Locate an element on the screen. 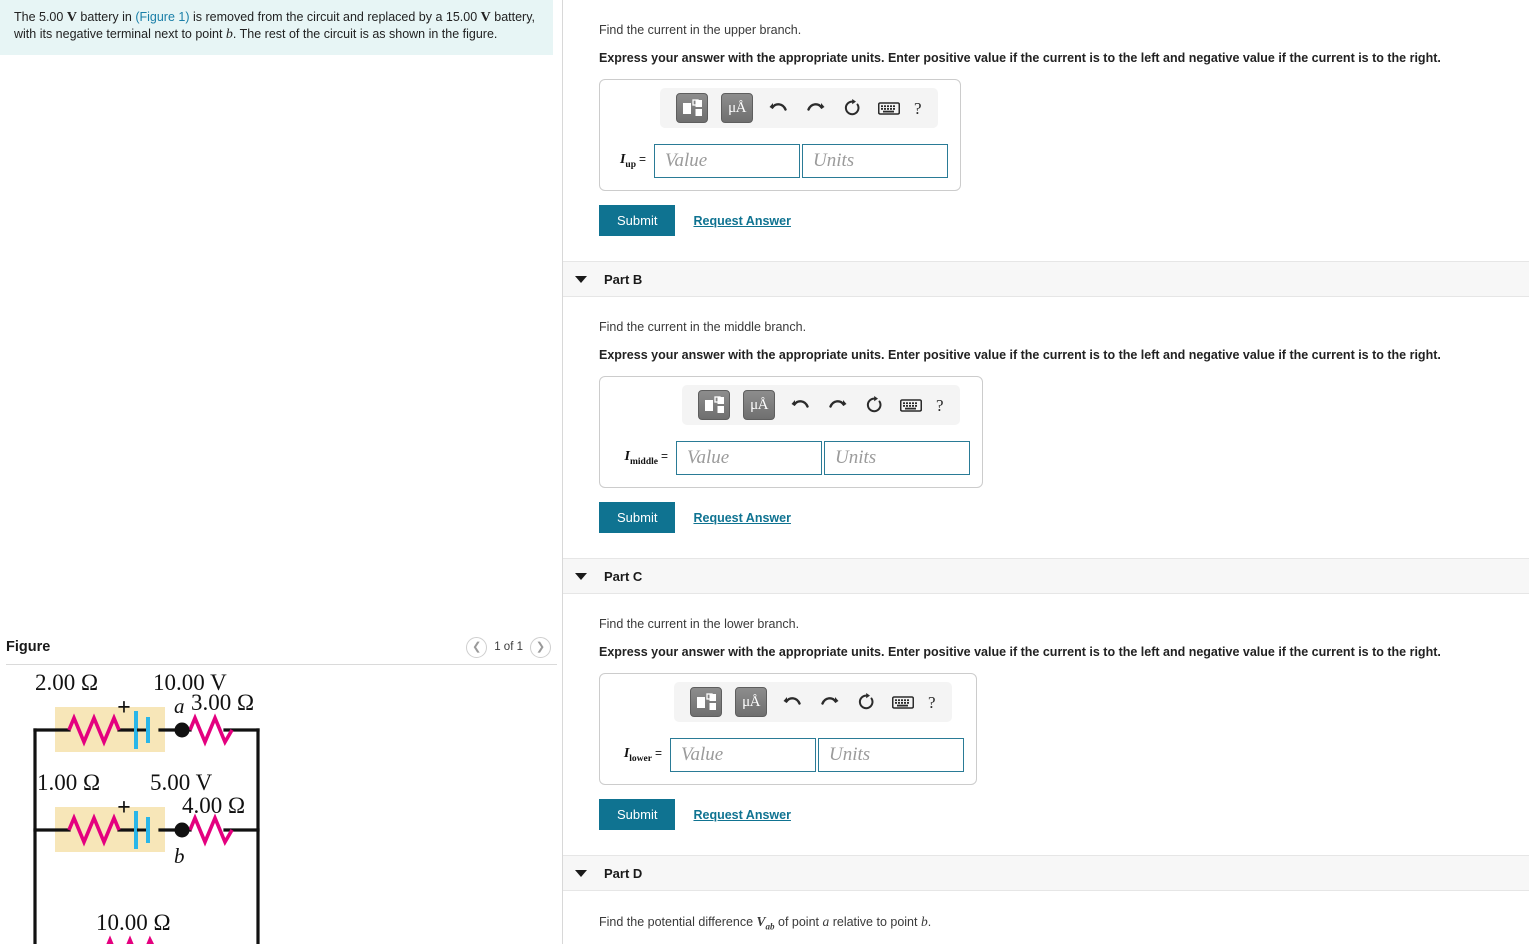  part-b-header: Part B is located at coordinates (1046, 279).